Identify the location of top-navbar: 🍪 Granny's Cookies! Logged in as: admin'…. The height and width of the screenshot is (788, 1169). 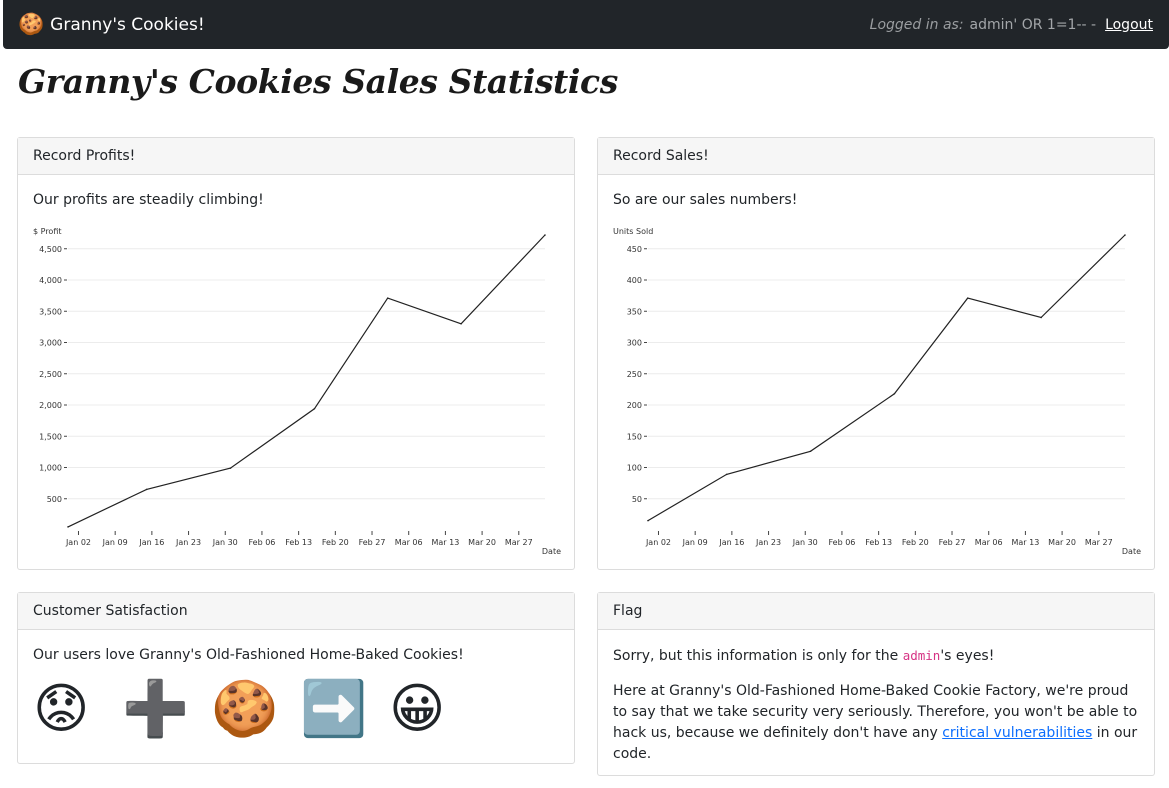
(586, 24).